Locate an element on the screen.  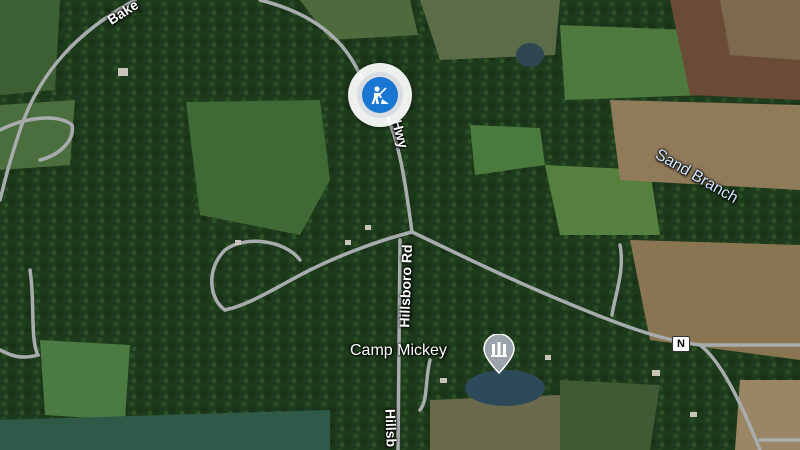
road-label-hillsboro-rd-2: Hillsb is located at coordinates (391, 428).